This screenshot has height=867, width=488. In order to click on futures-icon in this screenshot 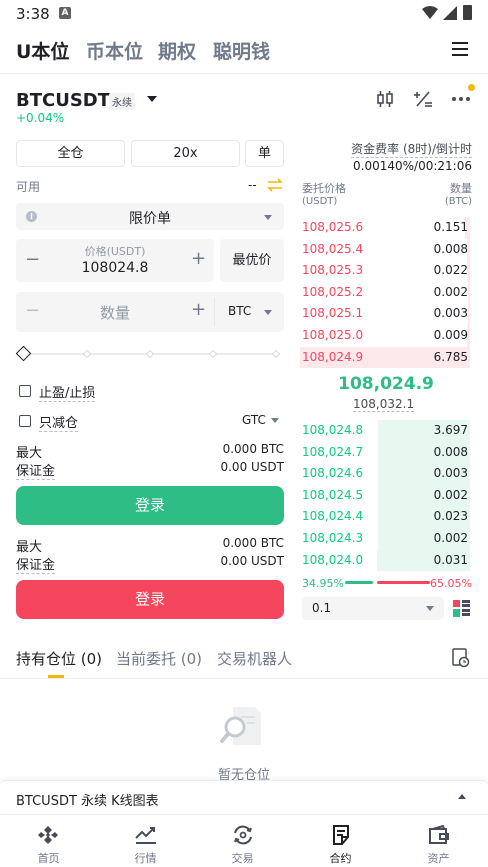, I will do `click(341, 835)`.